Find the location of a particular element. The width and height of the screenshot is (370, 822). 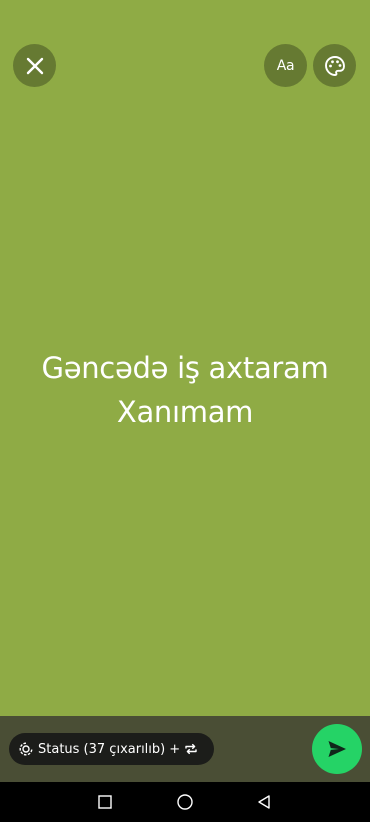

status-text-line-2: Xanımam is located at coordinates (185, 412).